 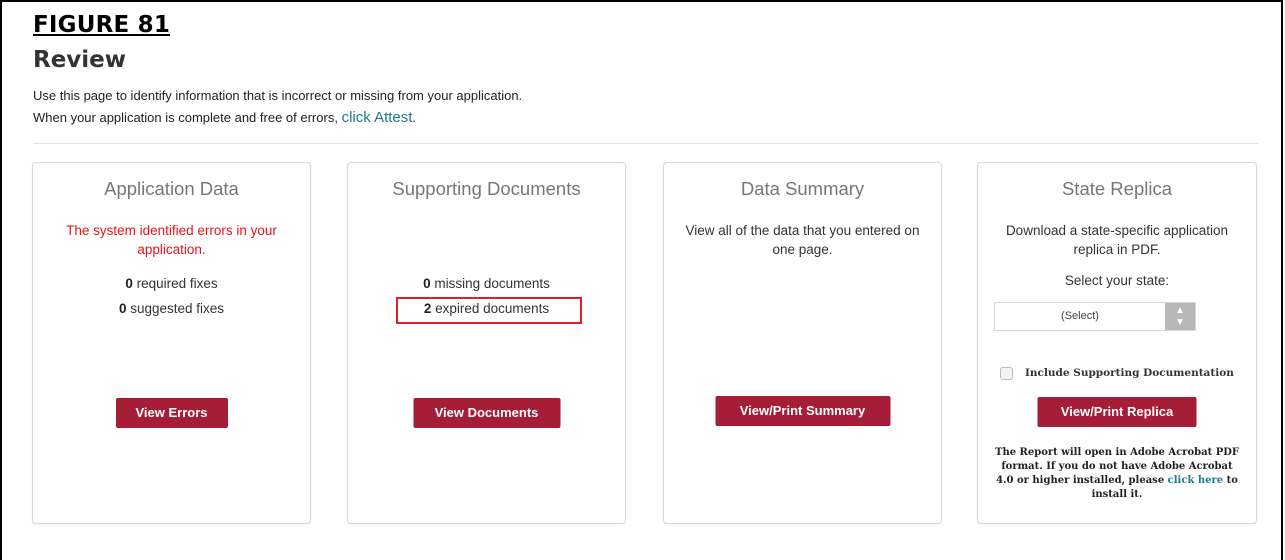 I want to click on include-docs-row: Include Supporting Documentation, so click(x=1117, y=373).